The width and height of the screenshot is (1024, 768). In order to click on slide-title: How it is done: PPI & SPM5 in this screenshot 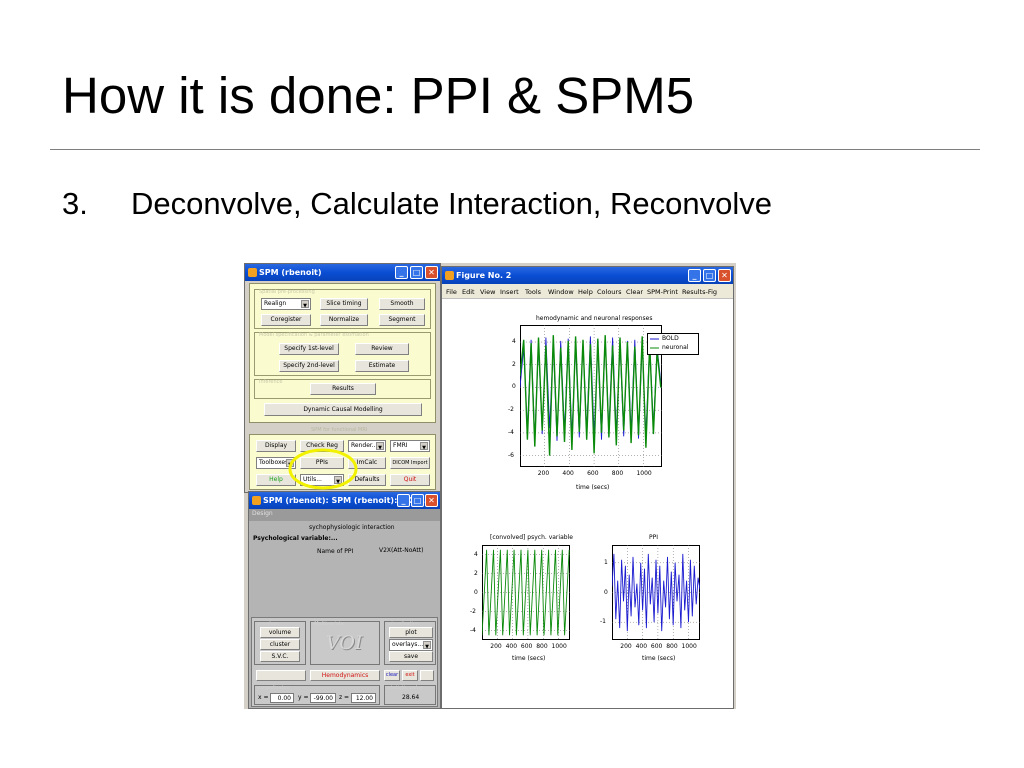, I will do `click(378, 95)`.